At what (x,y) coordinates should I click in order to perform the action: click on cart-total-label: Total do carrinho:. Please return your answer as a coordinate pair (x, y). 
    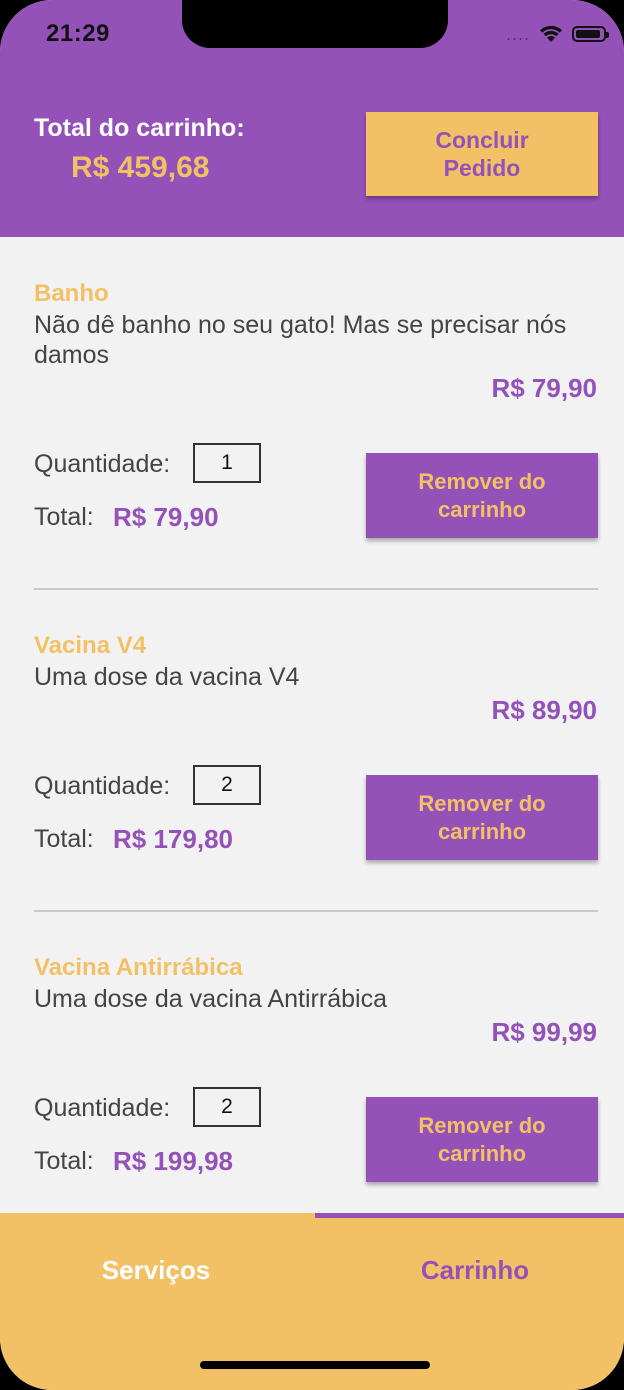
    Looking at the image, I should click on (139, 128).